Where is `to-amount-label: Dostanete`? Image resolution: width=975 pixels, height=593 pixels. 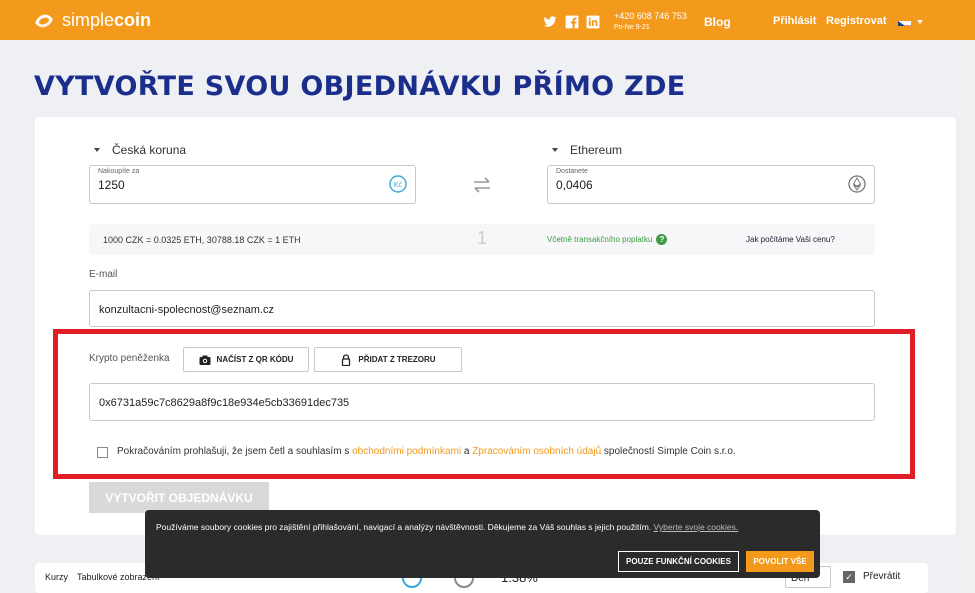
to-amount-label: Dostanete is located at coordinates (572, 171).